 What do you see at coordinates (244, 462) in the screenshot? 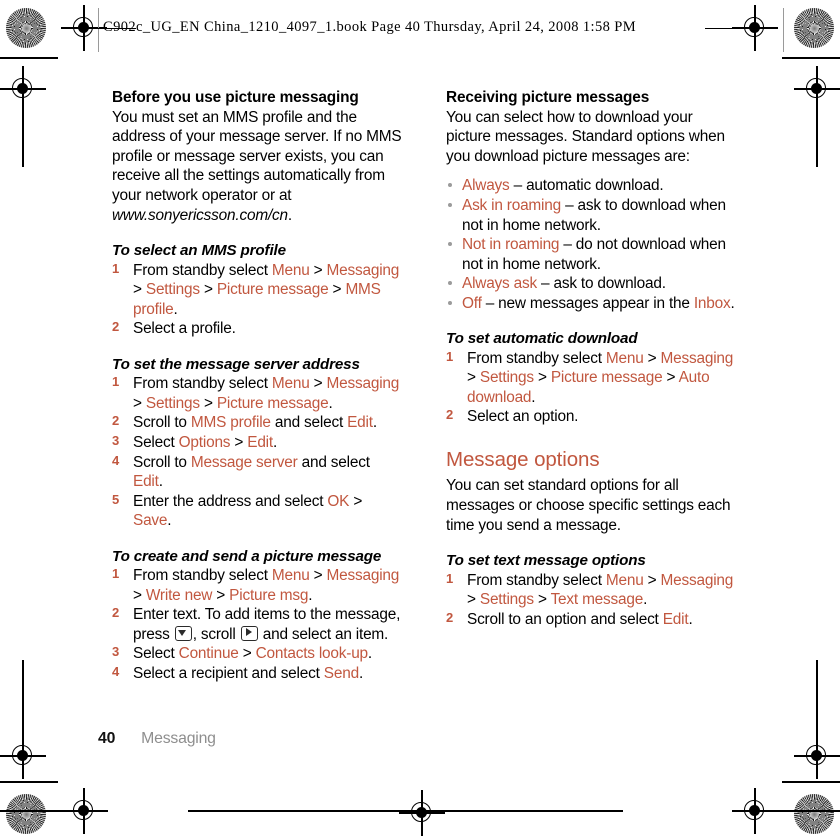
I see `ui-path-term: Message server` at bounding box center [244, 462].